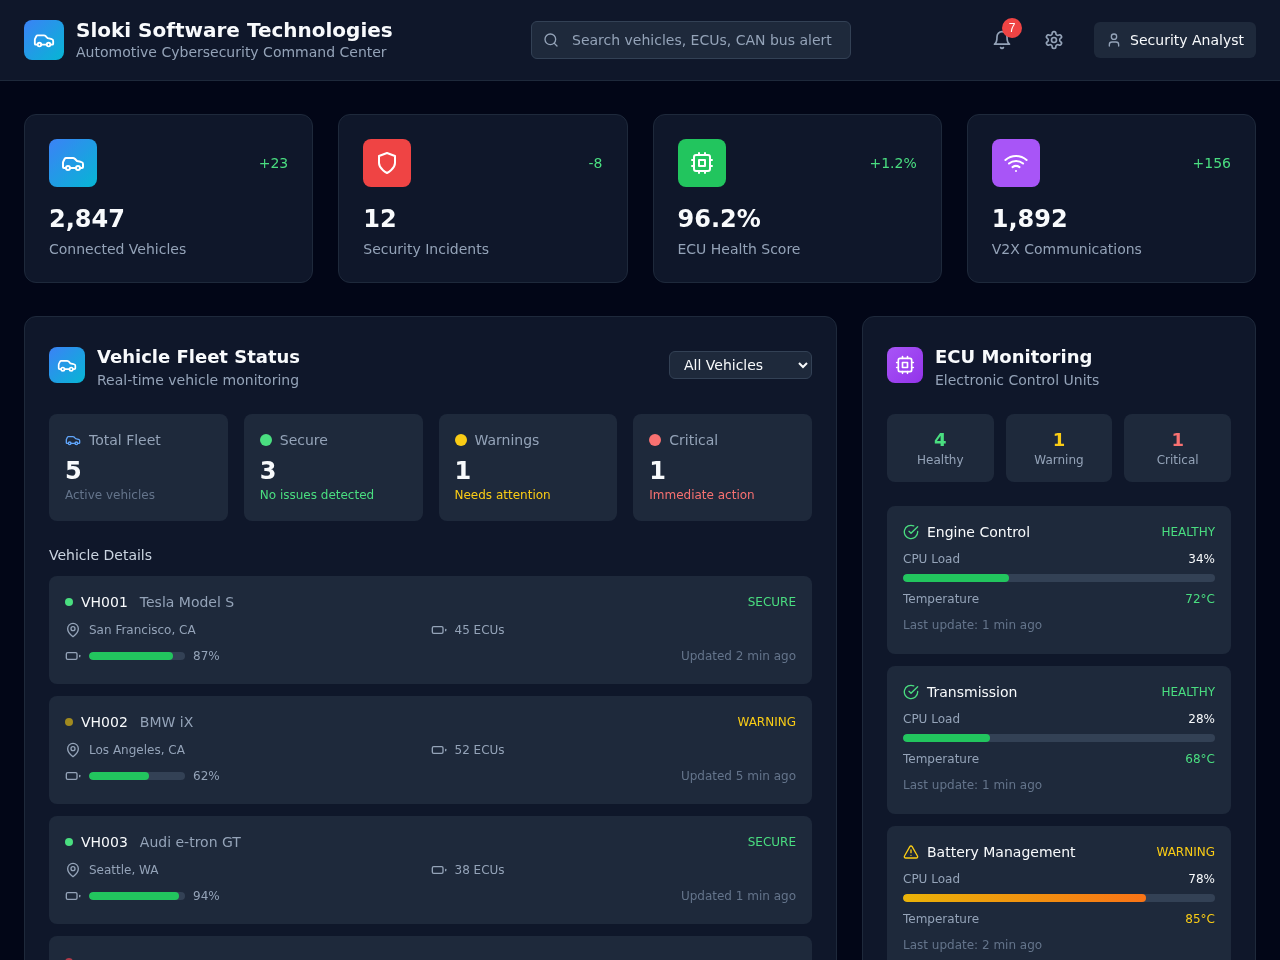 The image size is (1280, 960). What do you see at coordinates (1185, 852) in the screenshot?
I see `ecu-status: WARNING` at bounding box center [1185, 852].